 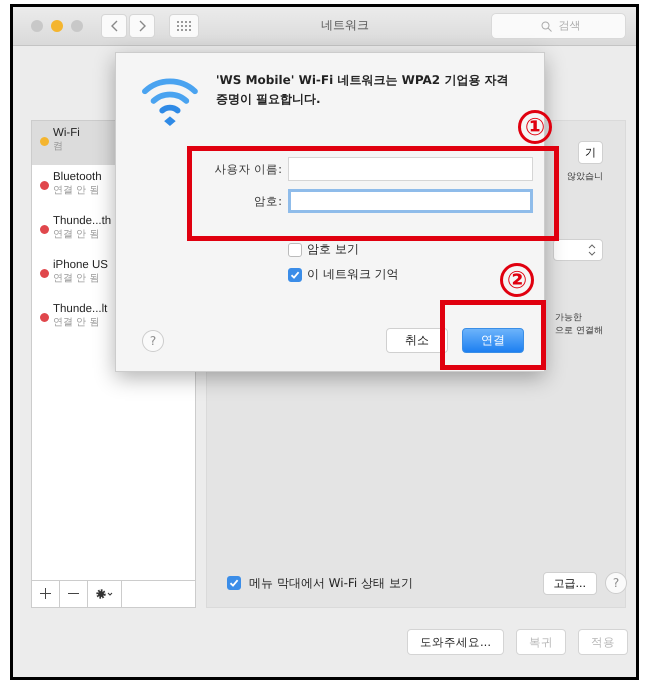 I want to click on sidebar-item: Bluetooth 연결 안 됨, so click(x=113, y=186).